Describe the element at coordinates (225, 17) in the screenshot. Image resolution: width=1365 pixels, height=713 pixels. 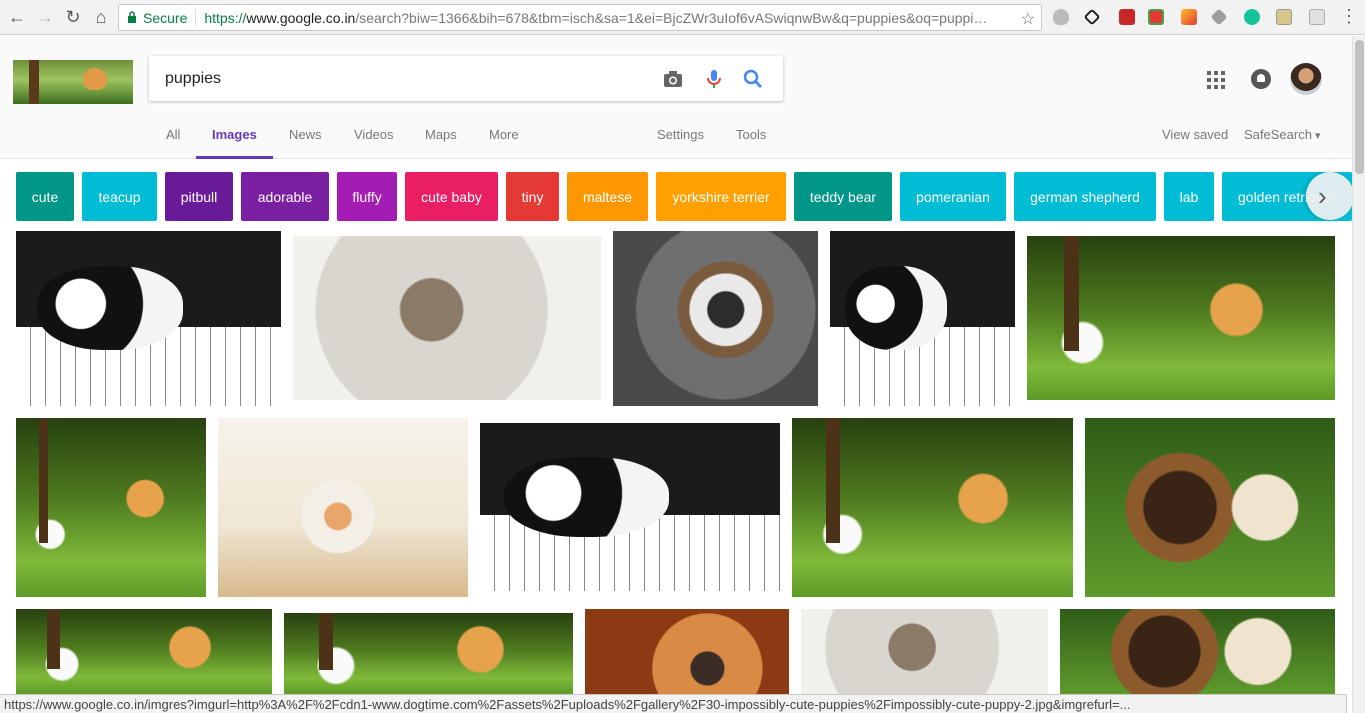
I see `url-protocol: https://` at that location.